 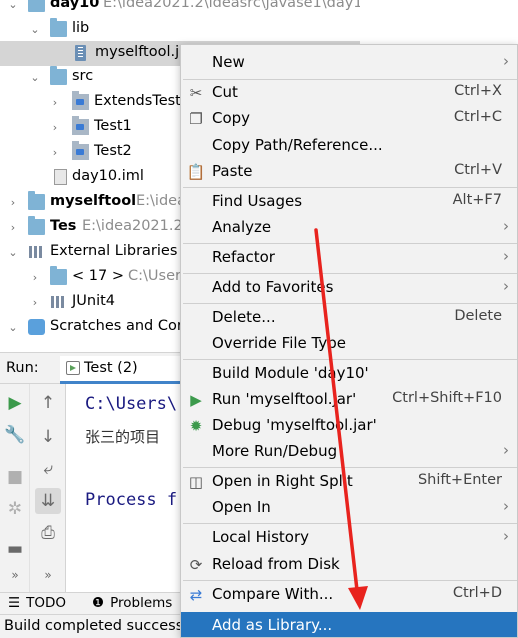 I want to click on menu-item-run: ▶ Run 'myselftool.jar' Ctrl+Shift+F10, so click(x=349, y=400).